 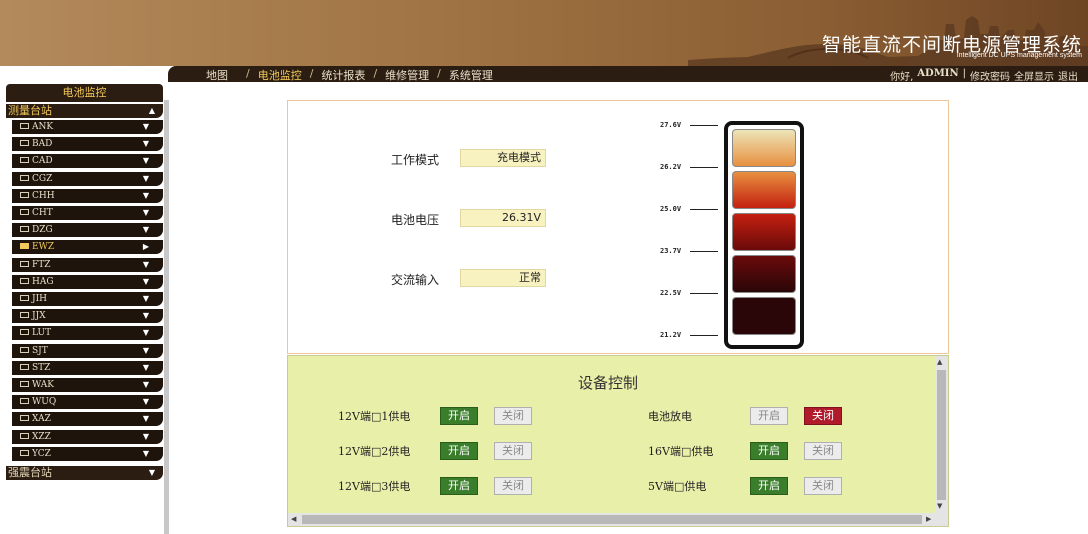 What do you see at coordinates (40, 350) in the screenshot?
I see `station-label: SJT` at bounding box center [40, 350].